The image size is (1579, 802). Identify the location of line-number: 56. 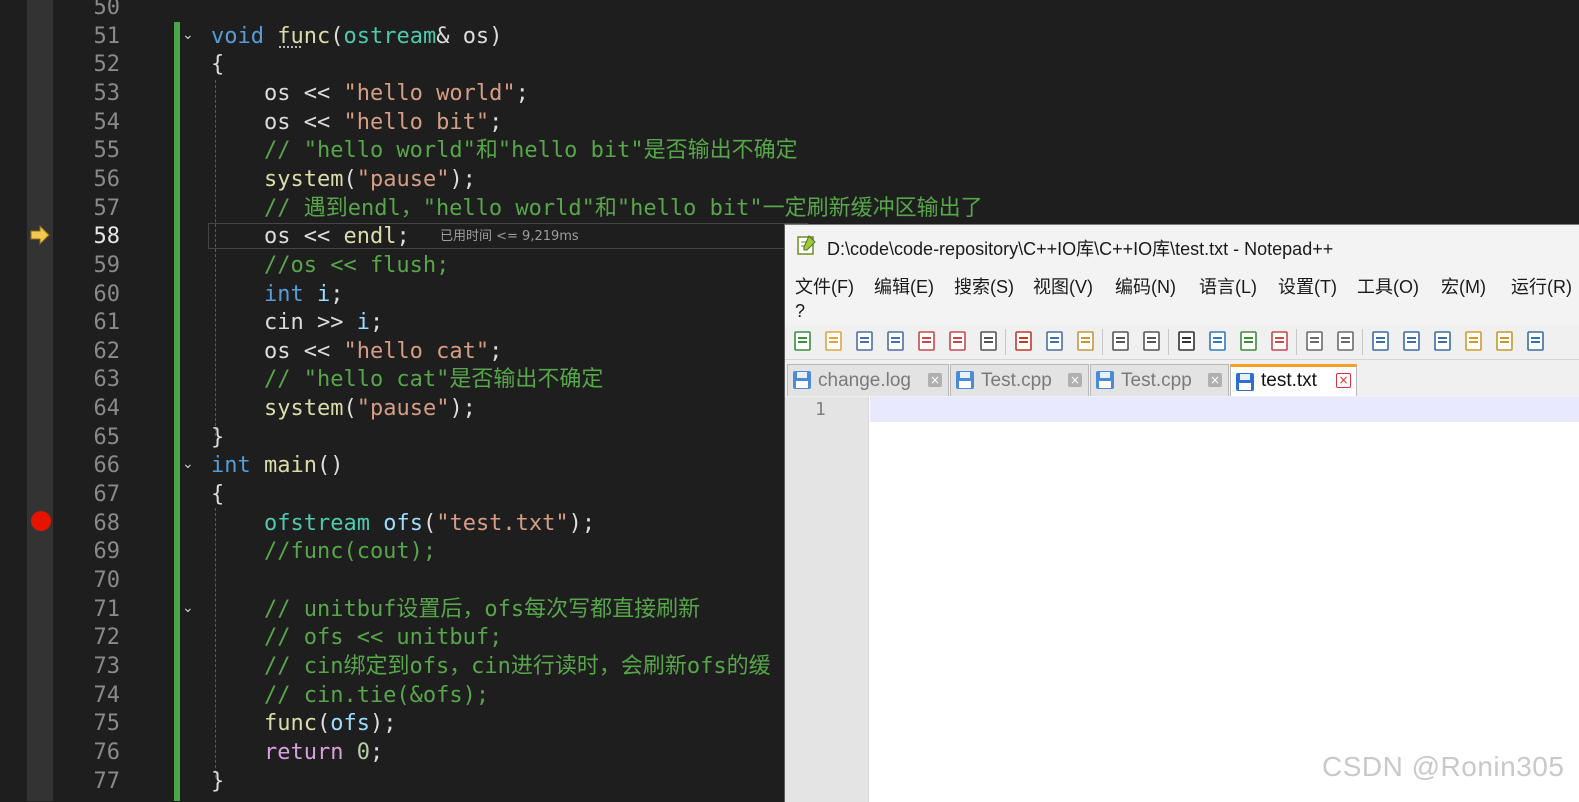
(107, 179).